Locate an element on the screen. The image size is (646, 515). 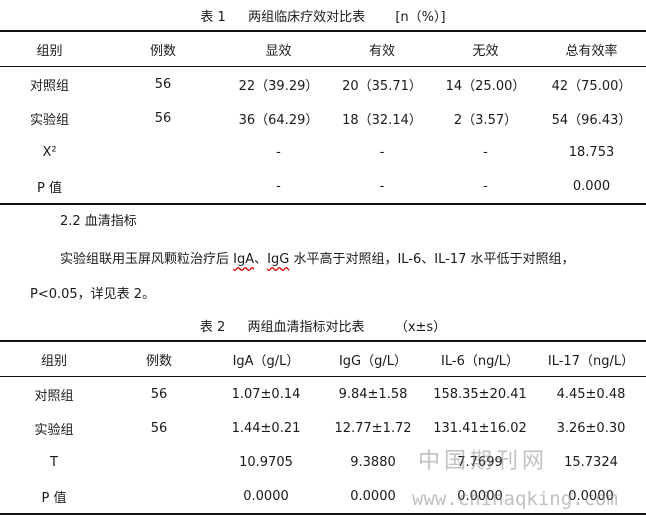
table1-caption-title: 两组临床疗效对比表 is located at coordinates (307, 17).